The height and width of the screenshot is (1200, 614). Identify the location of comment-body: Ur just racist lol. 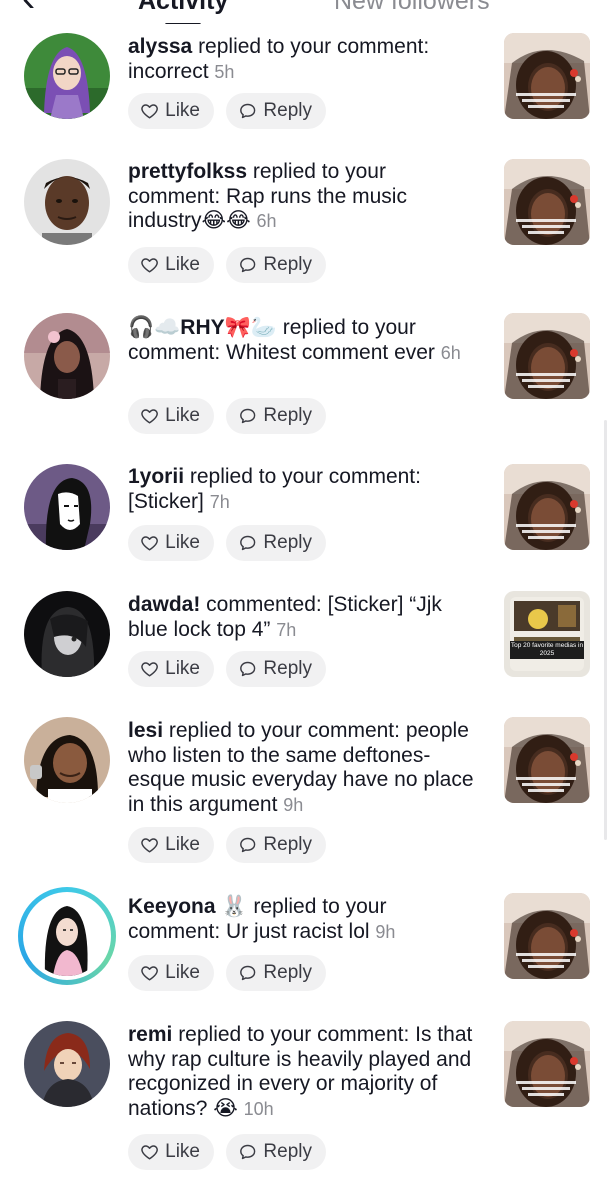
(298, 931).